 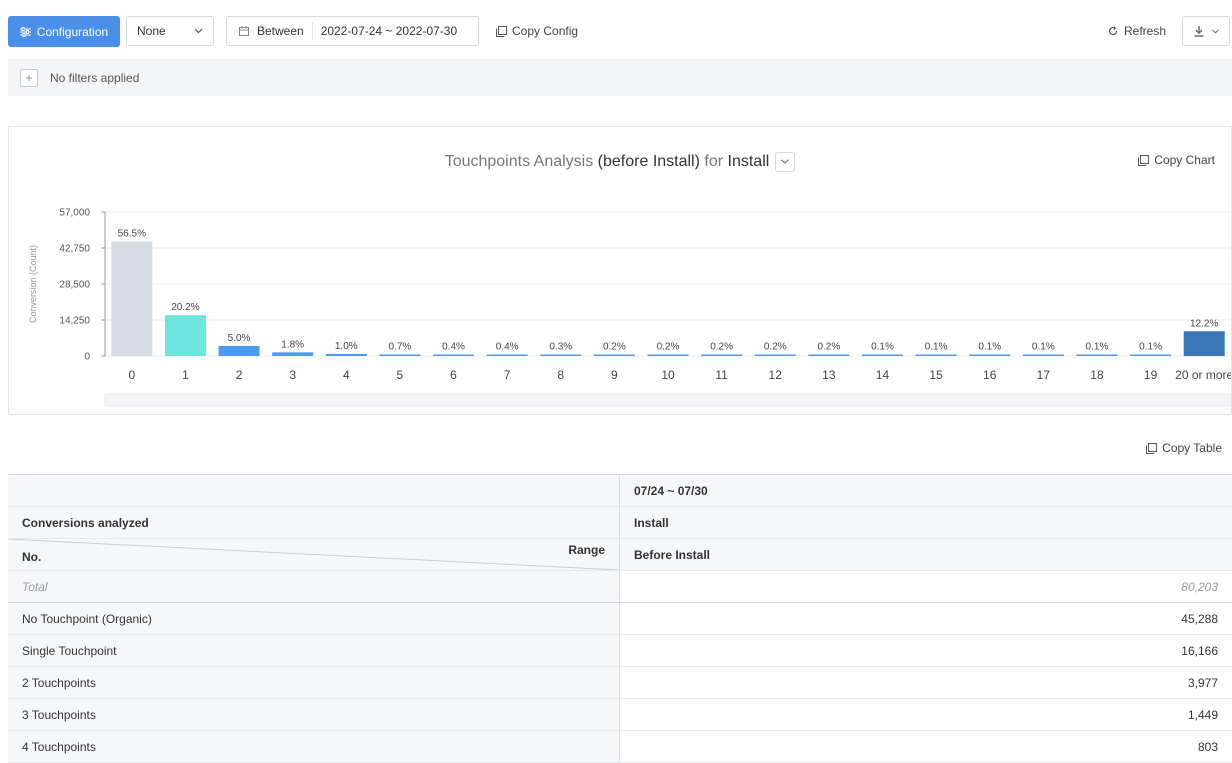 I want to click on table-row: 3 Touchpoints 1,449, so click(x=620, y=715).